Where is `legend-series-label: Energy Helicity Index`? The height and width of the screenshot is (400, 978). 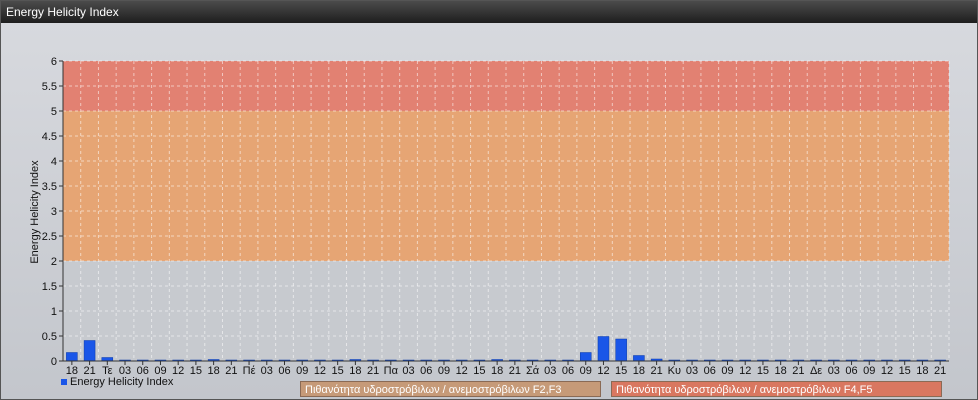 legend-series-label: Energy Helicity Index is located at coordinates (122, 382).